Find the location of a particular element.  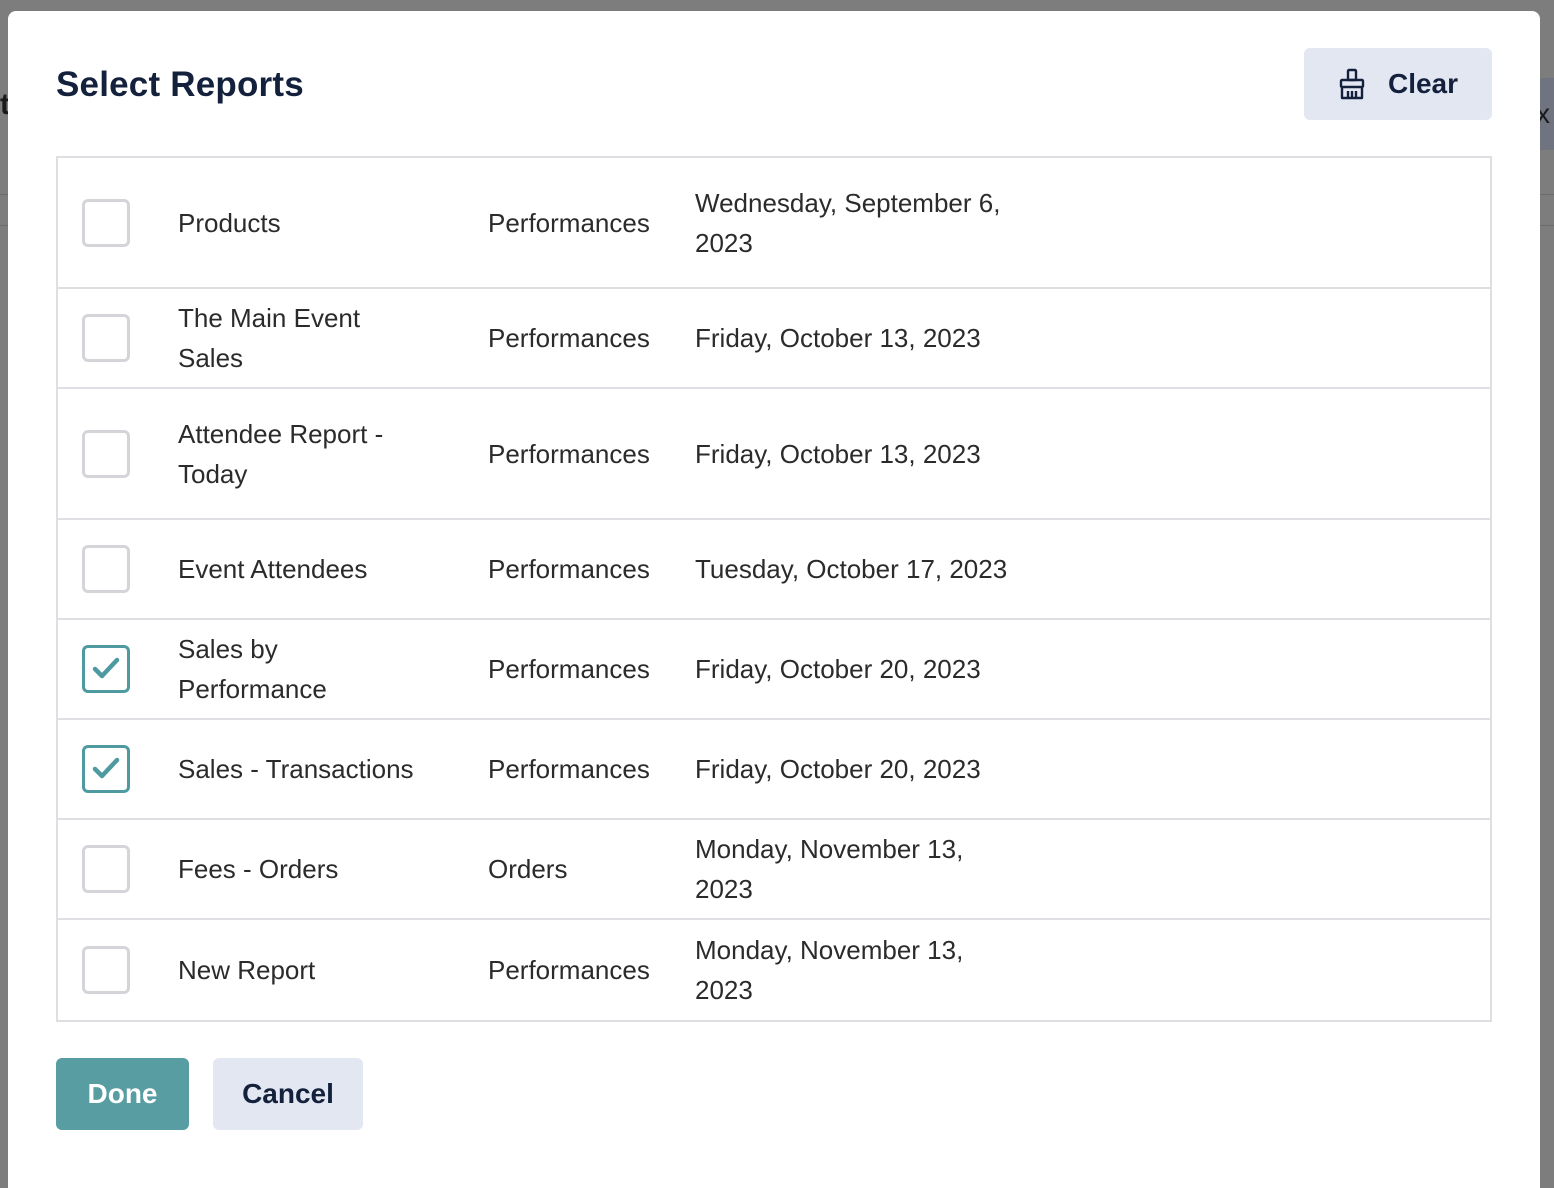

cancel-button: Cancel is located at coordinates (288, 1094).